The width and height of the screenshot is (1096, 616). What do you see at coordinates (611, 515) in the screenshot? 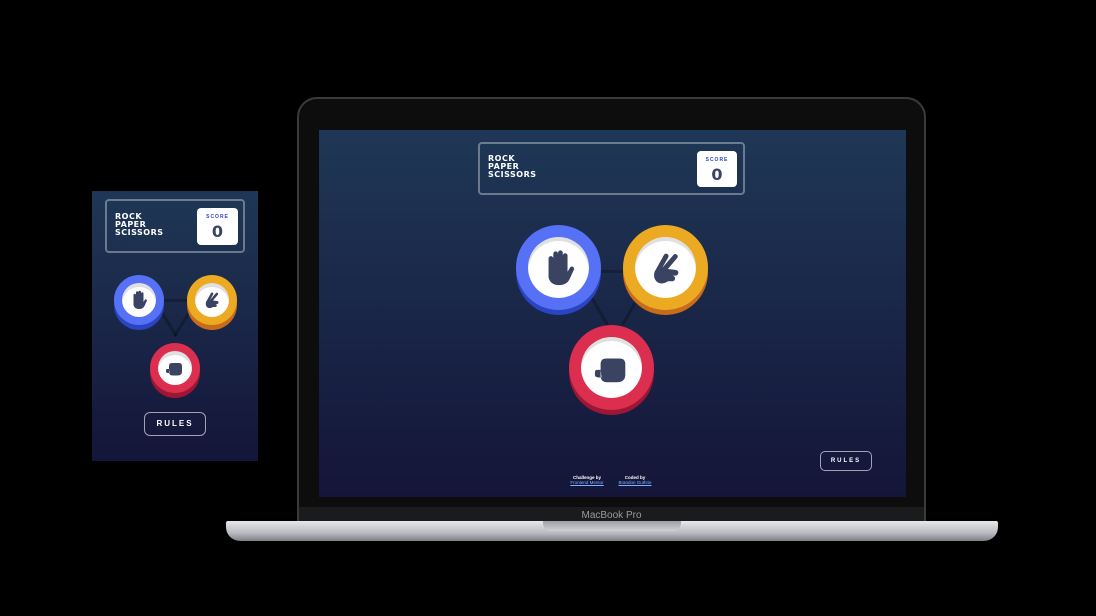
I see `laptop-model-label: MacBook Pro` at bounding box center [611, 515].